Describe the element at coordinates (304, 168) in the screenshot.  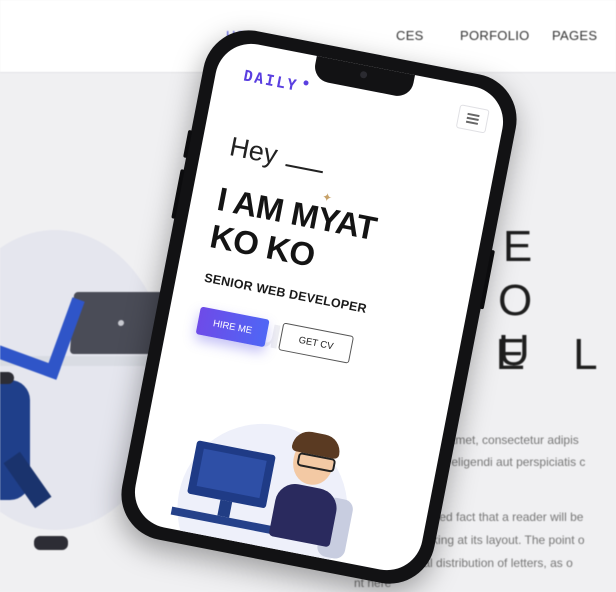
I see `greeting-underline` at that location.